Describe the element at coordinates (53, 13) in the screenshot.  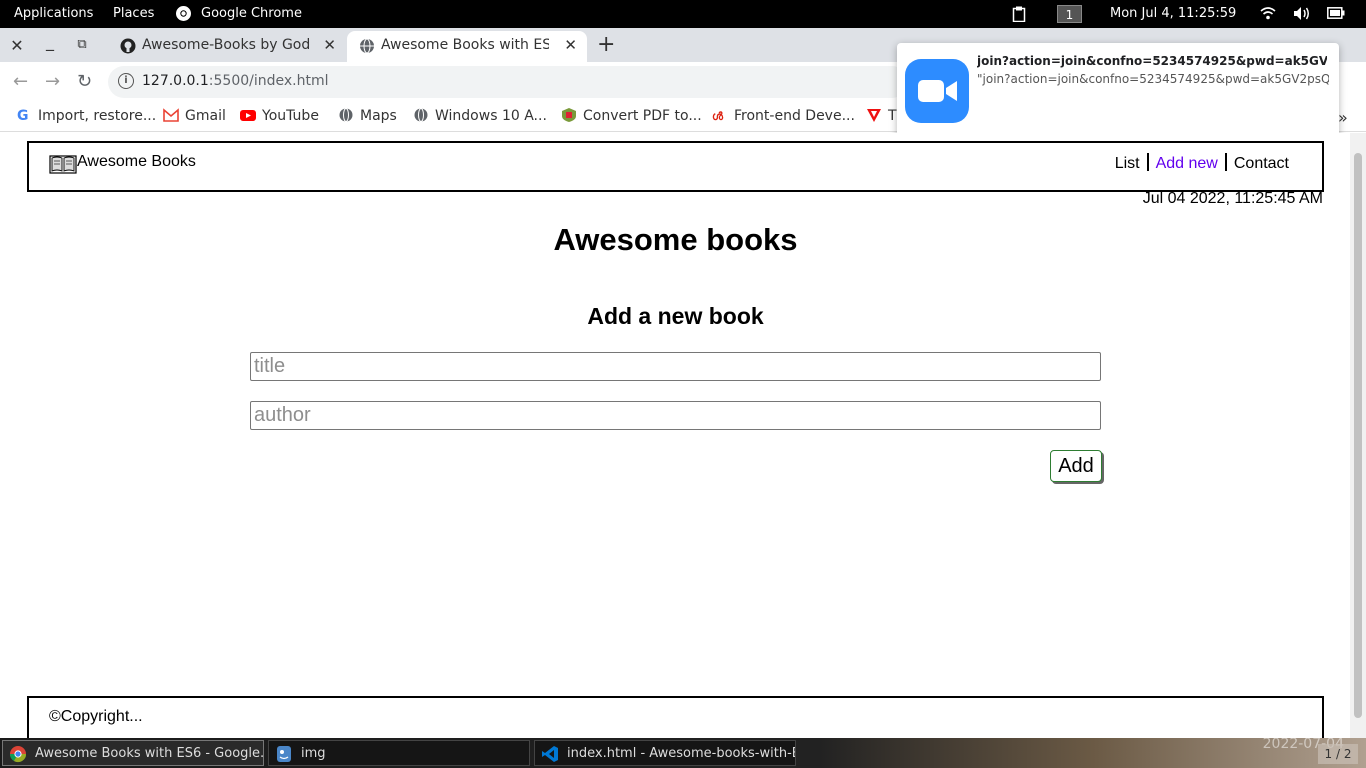
I see `applications-menu: Applications` at that location.